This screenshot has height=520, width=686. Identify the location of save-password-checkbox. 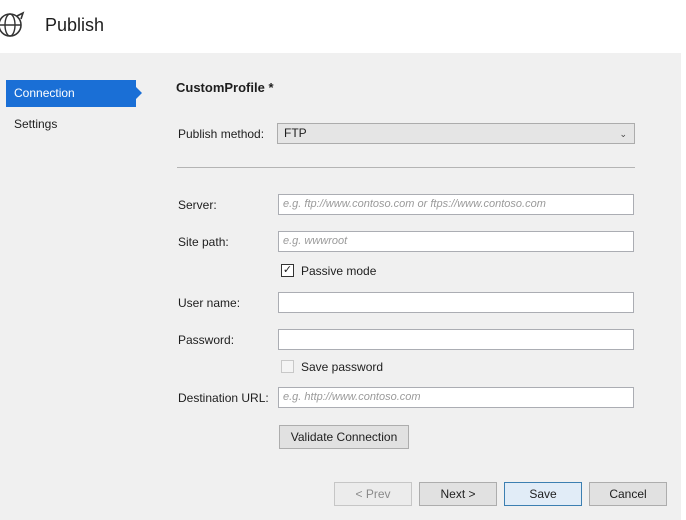
(287, 366).